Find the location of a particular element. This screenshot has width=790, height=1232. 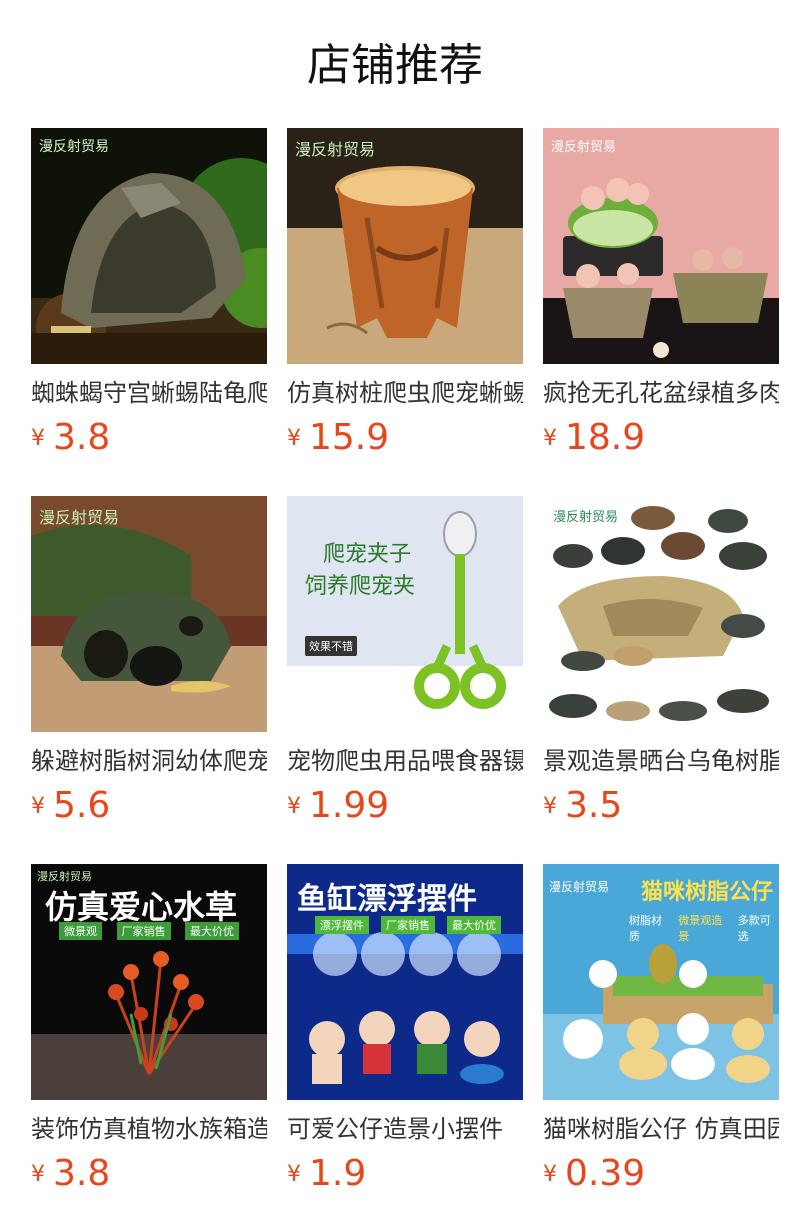

product-card: 漫反射贸易 躲避树脂树洞幼体爬宠 ¥5.6 is located at coordinates (149, 661).